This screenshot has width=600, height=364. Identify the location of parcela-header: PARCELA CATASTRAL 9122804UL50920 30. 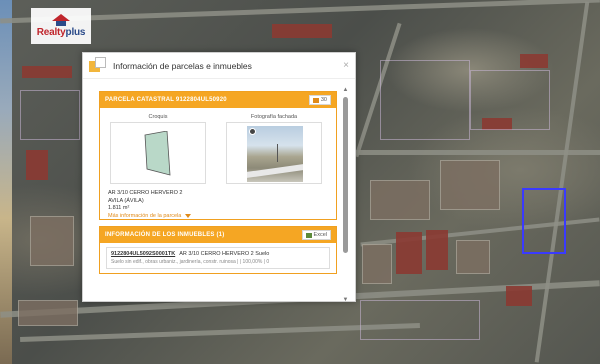
(218, 100).